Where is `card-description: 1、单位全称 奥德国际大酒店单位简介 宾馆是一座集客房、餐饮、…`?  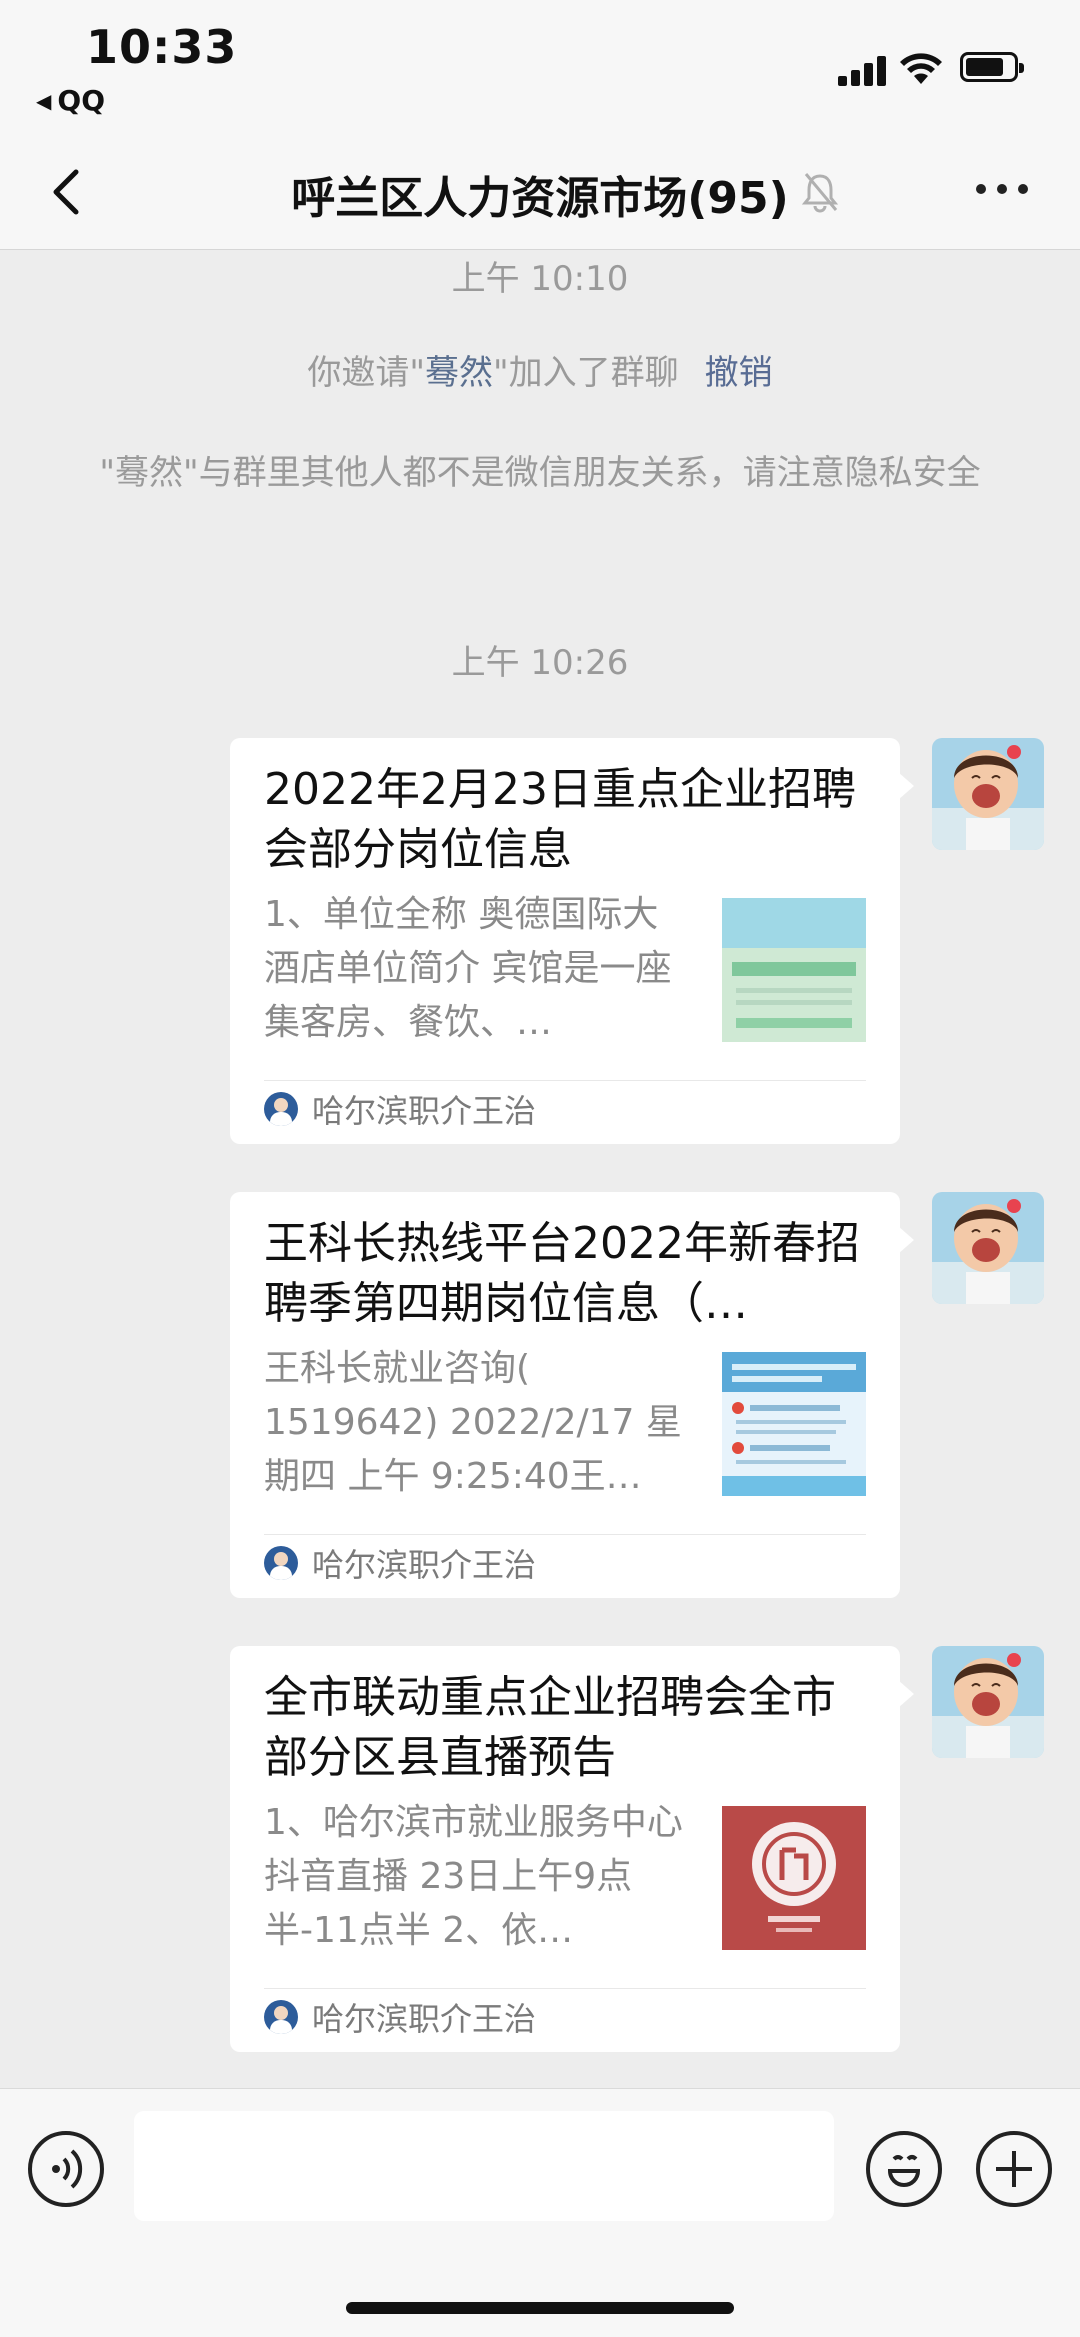
card-description: 1、单位全称 奥德国际大酒店单位简介 宾馆是一座集客房、餐饮、… is located at coordinates (468, 968).